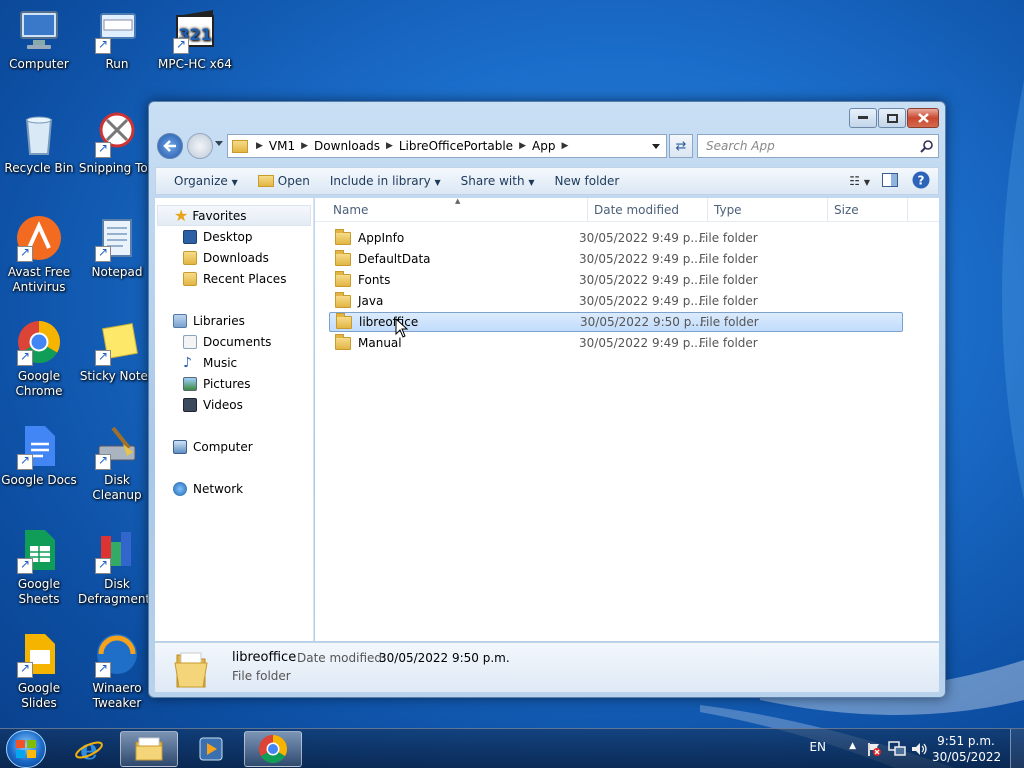 The height and width of the screenshot is (768, 1024). What do you see at coordinates (636, 210) in the screenshot?
I see `column-date-modified: Date modified` at bounding box center [636, 210].